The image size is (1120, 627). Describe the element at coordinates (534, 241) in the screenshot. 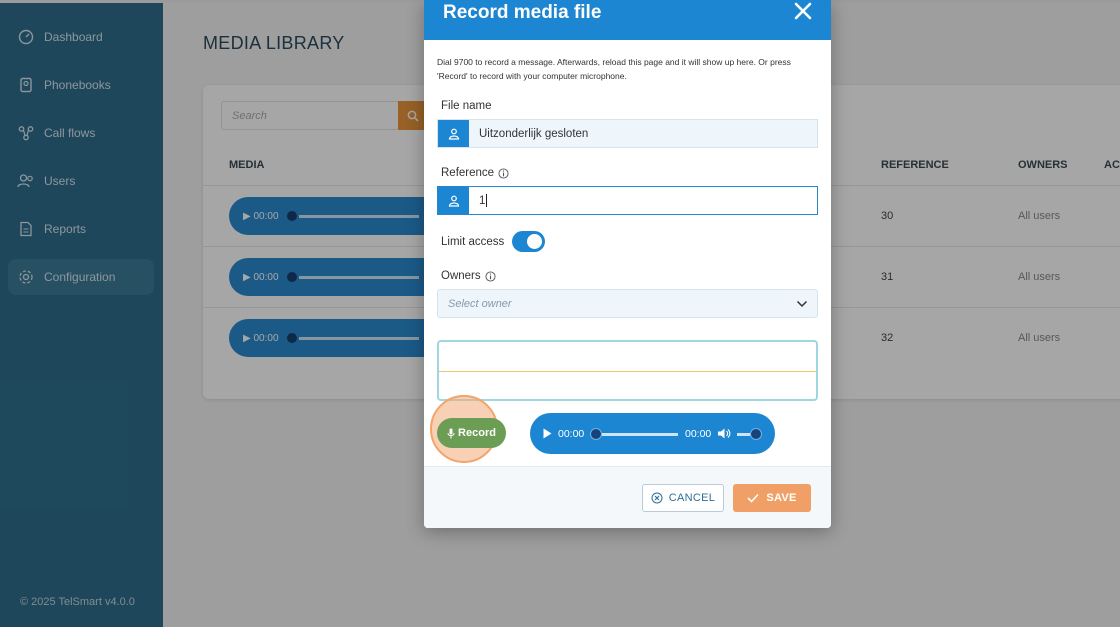

I see `toggle-knob` at that location.